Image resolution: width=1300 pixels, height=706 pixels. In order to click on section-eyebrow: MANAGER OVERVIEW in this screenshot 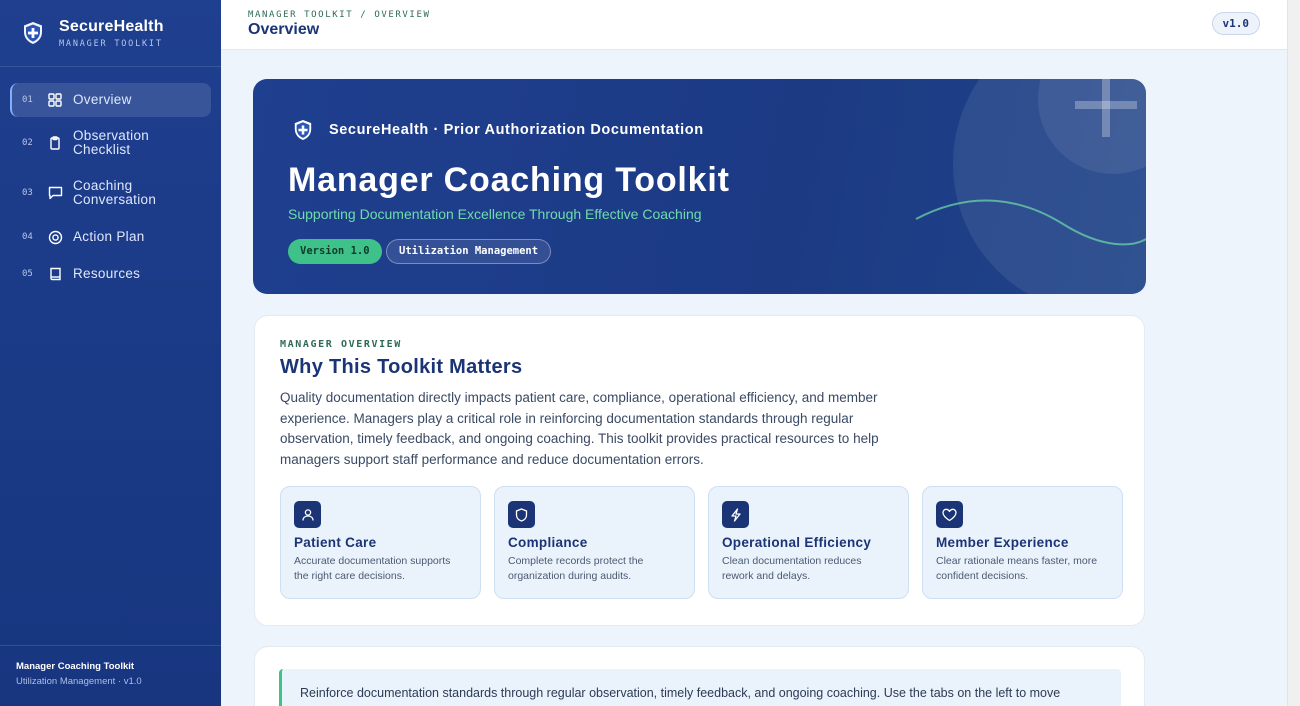, I will do `click(341, 344)`.